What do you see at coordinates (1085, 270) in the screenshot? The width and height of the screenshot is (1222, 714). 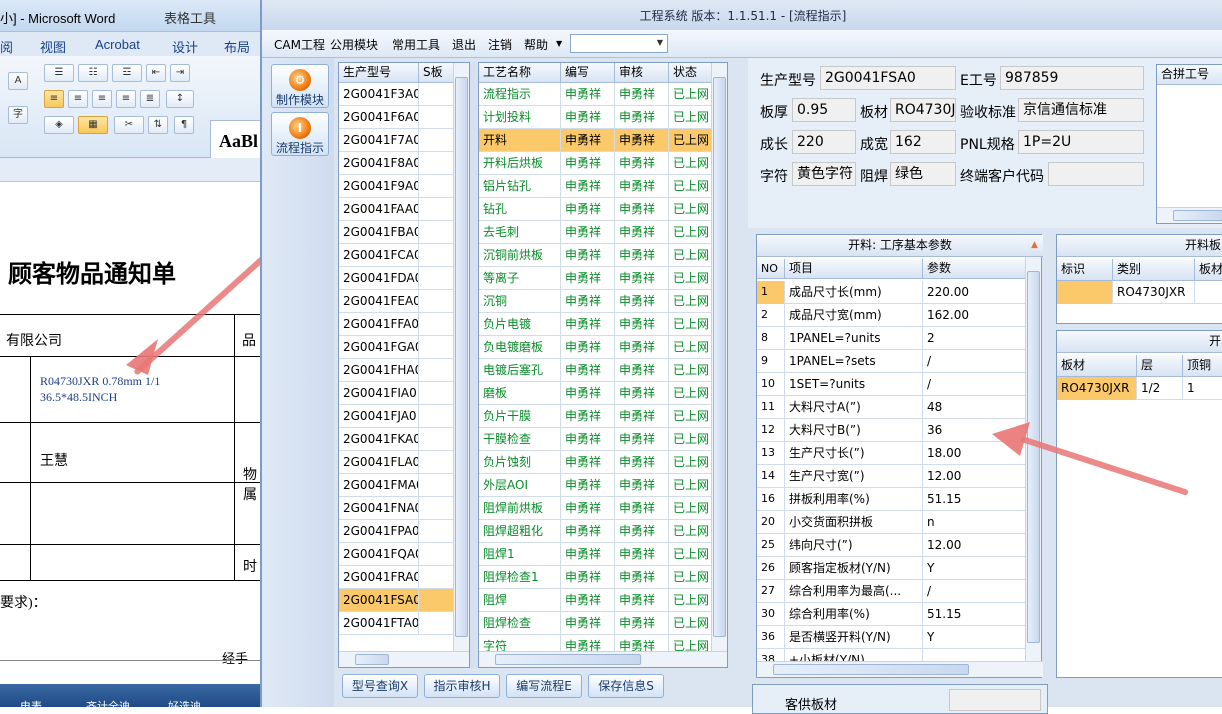 I see `col-tag: 标识` at bounding box center [1085, 270].